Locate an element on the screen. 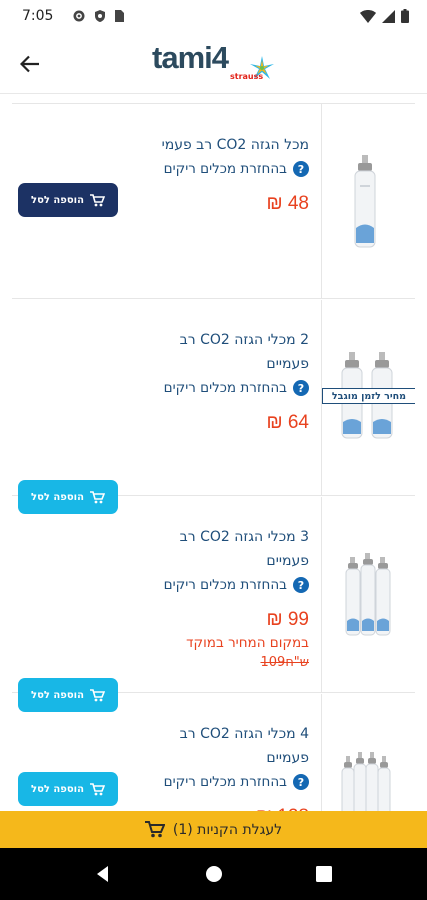  arrow-left-icon is located at coordinates (29, 64).